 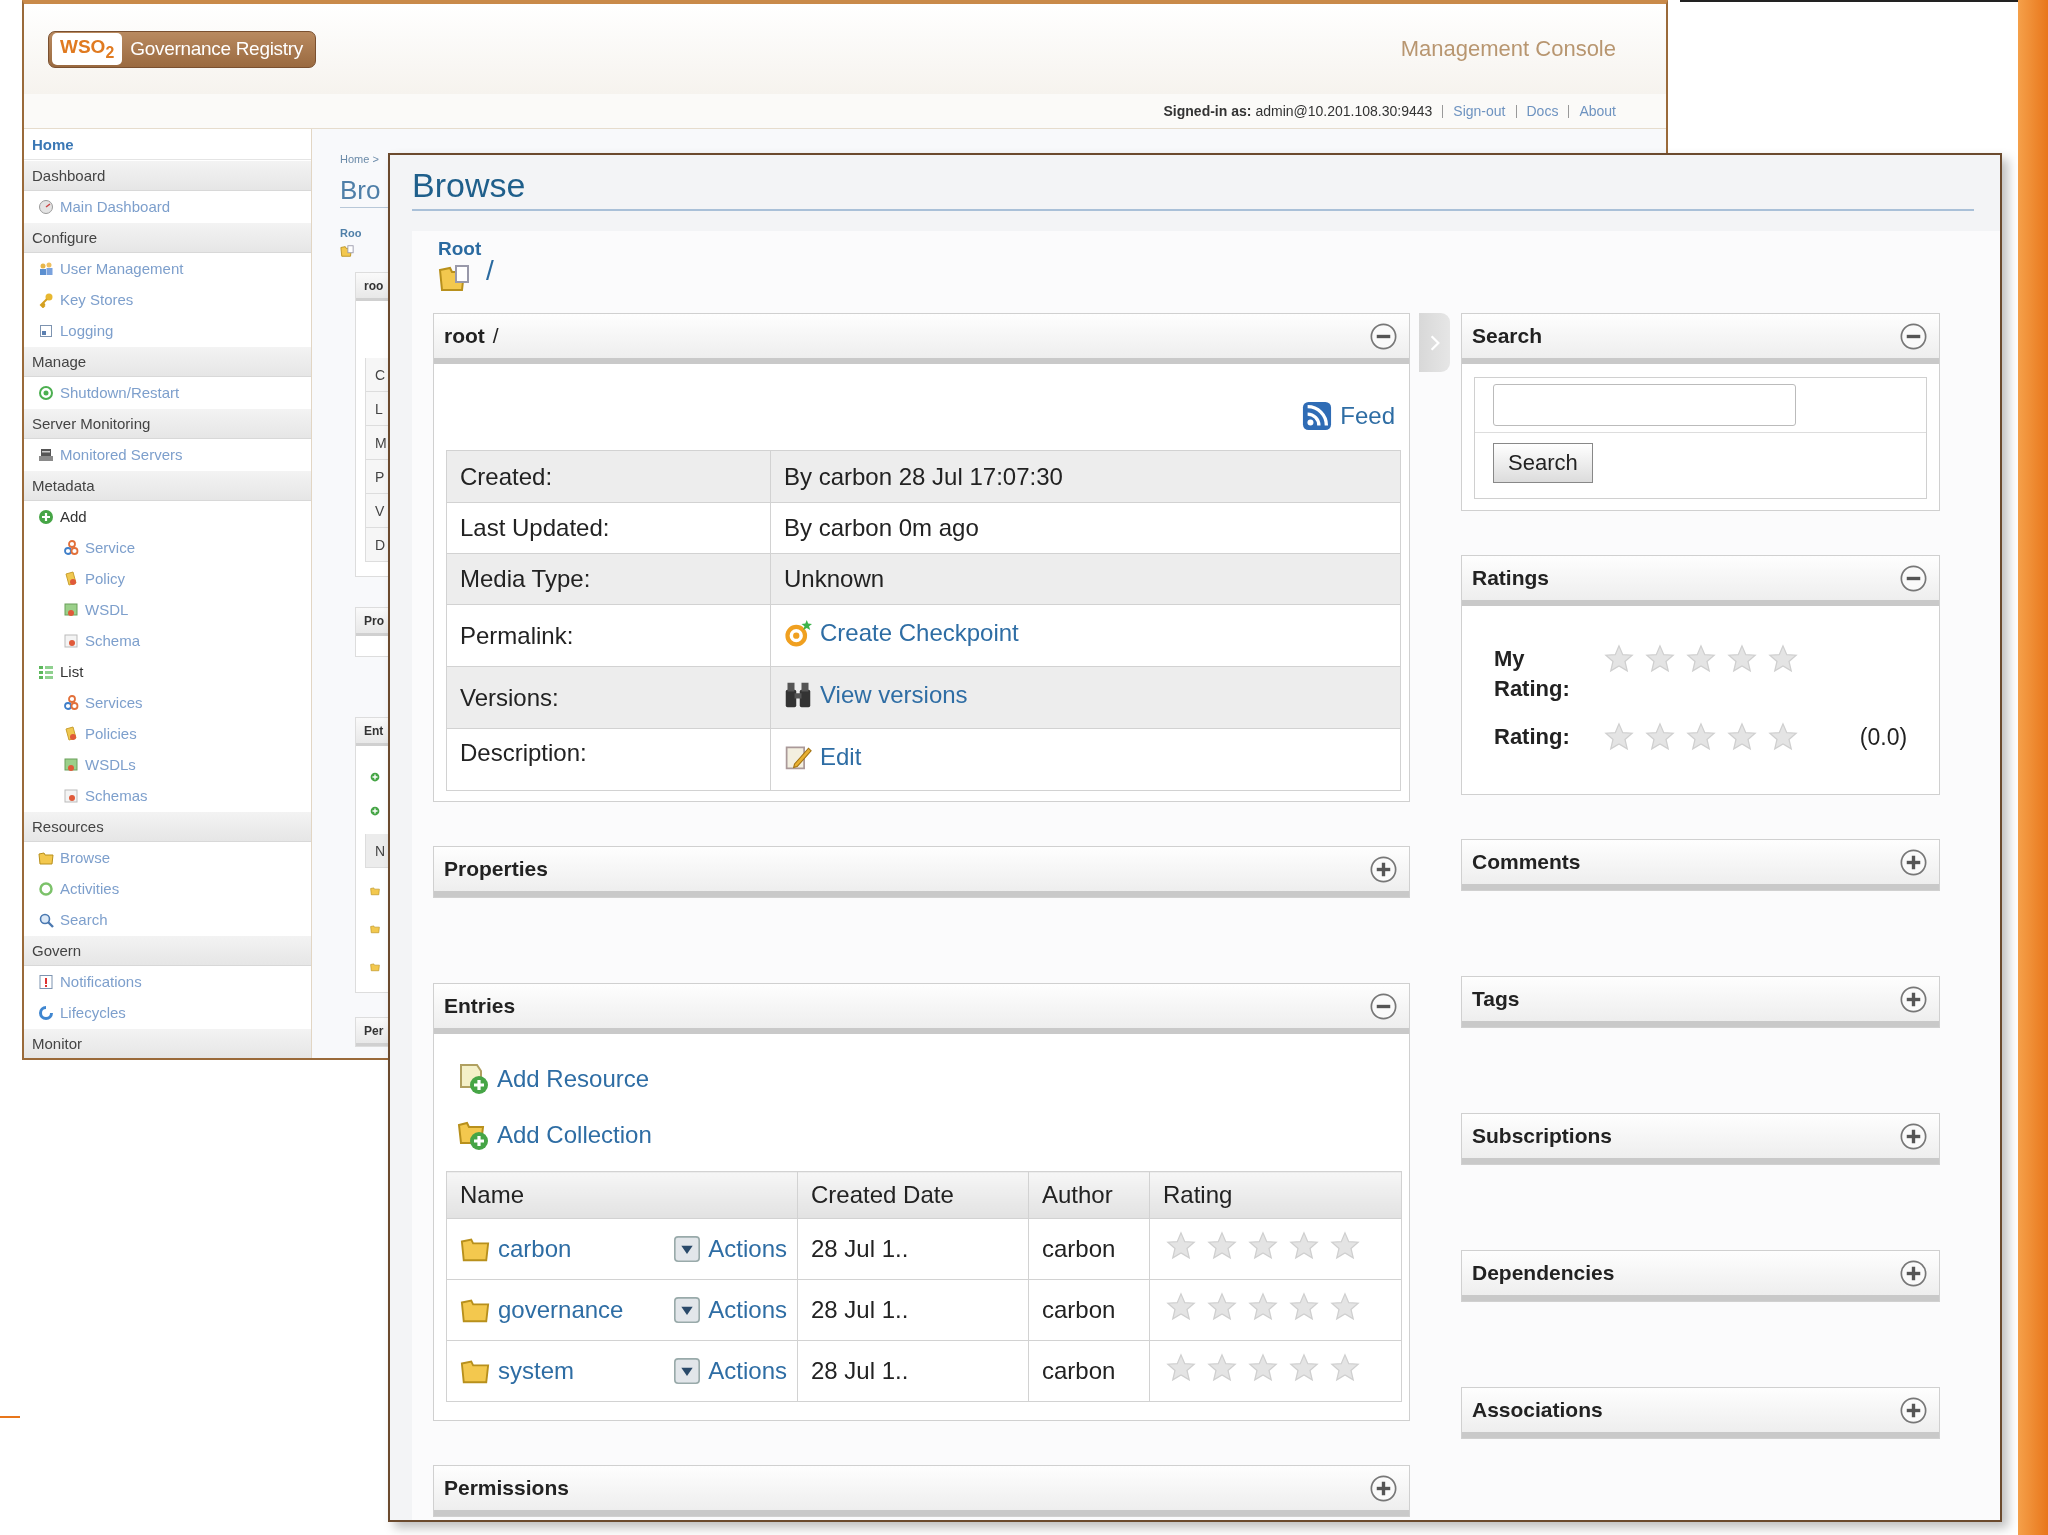 What do you see at coordinates (1085, 476) in the screenshot?
I see `table-cell: By carbon 28 Jul 17:07:30` at bounding box center [1085, 476].